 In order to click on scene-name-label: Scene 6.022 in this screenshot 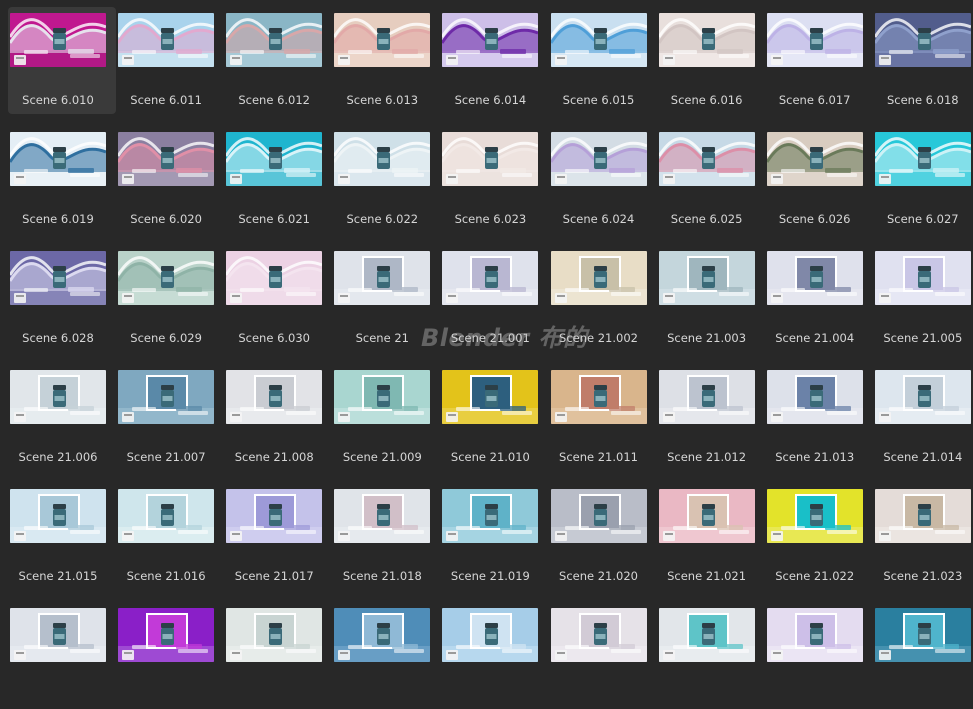, I will do `click(382, 219)`.